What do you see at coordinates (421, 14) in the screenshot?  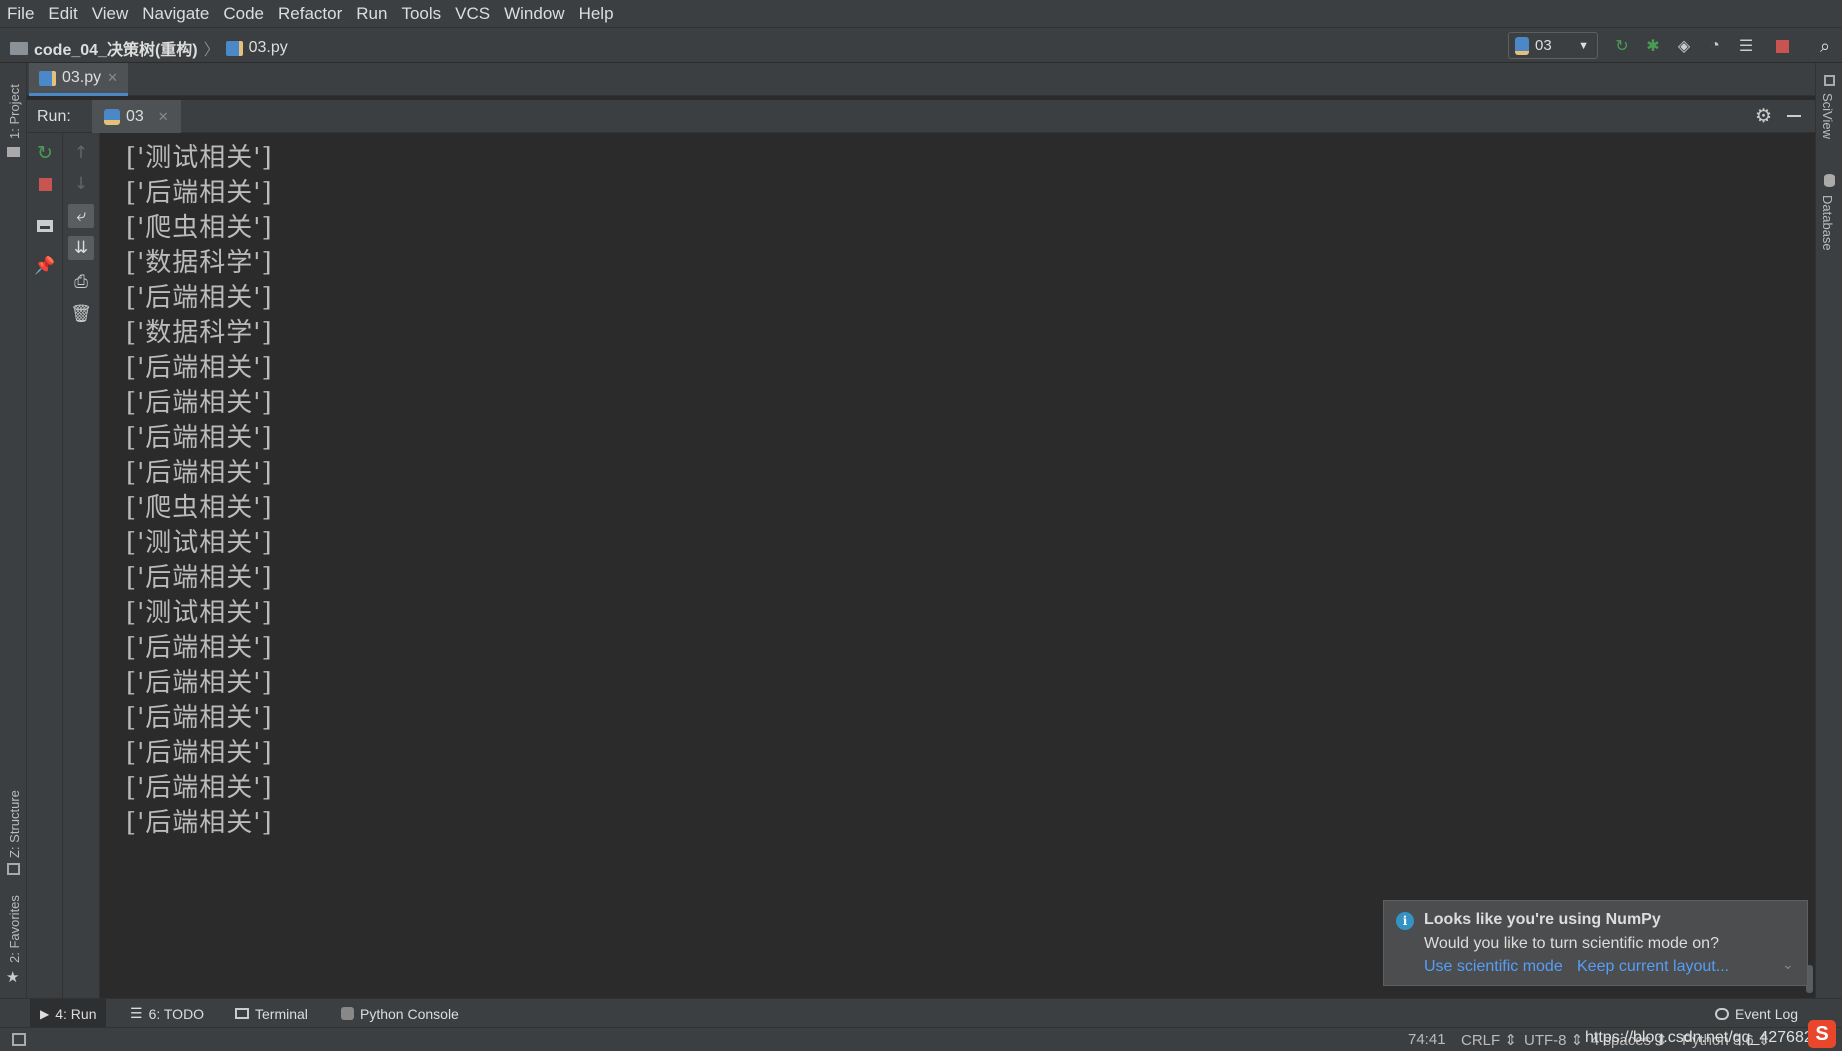 I see `menu-tools: Tools` at bounding box center [421, 14].